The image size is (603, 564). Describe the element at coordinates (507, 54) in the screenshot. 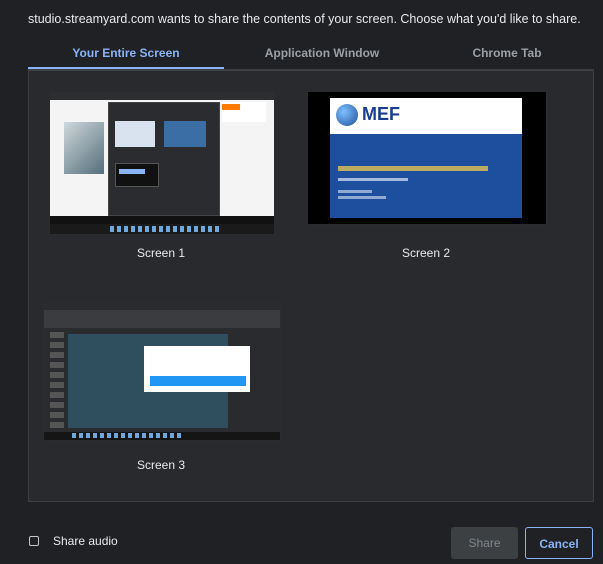

I see `tab-chrome-tab: Chrome Tab` at that location.